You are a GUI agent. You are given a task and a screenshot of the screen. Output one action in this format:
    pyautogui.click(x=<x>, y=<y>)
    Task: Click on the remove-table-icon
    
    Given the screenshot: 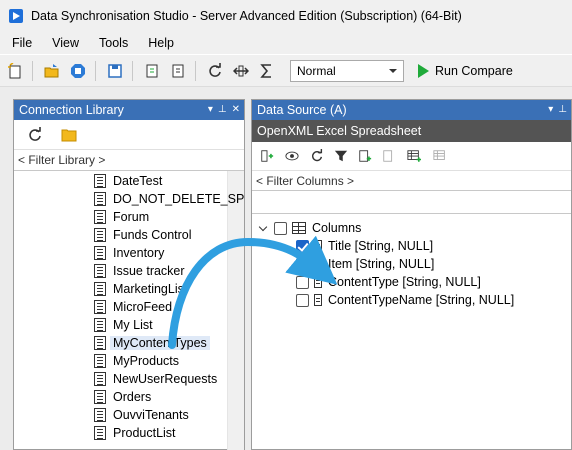 What is the action you would take?
    pyautogui.click(x=440, y=156)
    